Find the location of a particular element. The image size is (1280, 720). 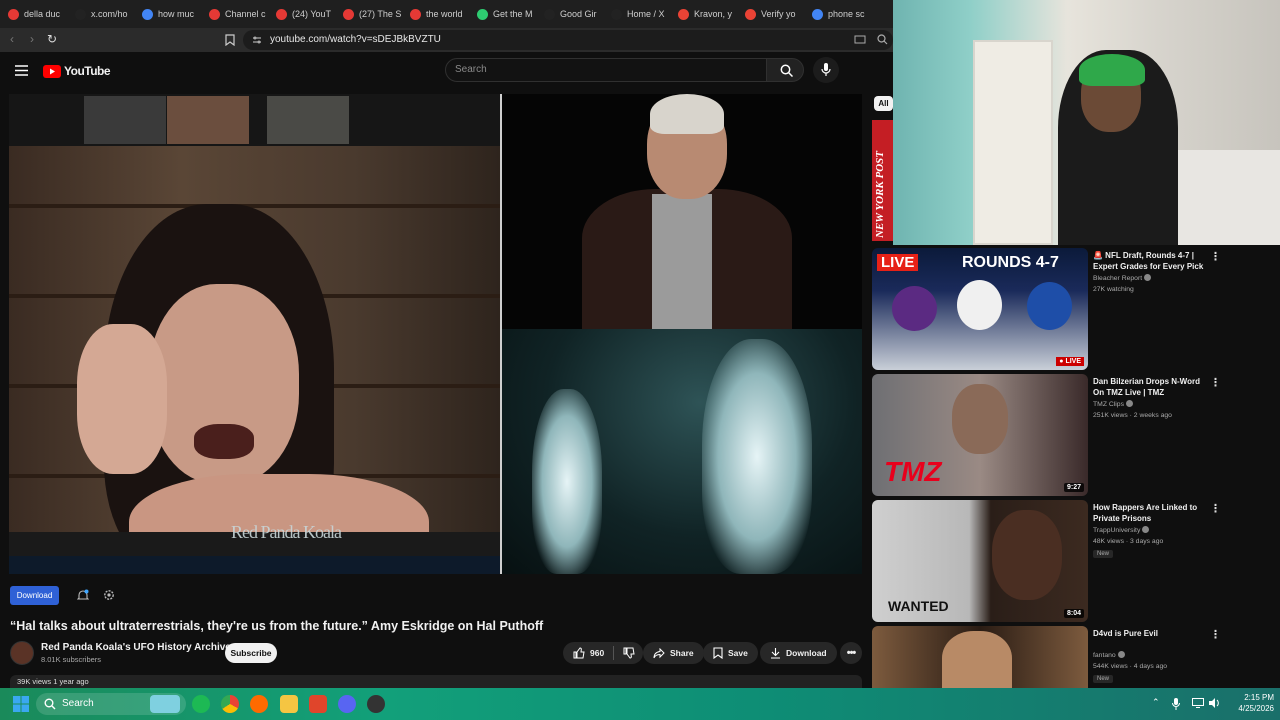

menu-icon is located at coordinates (21, 70).